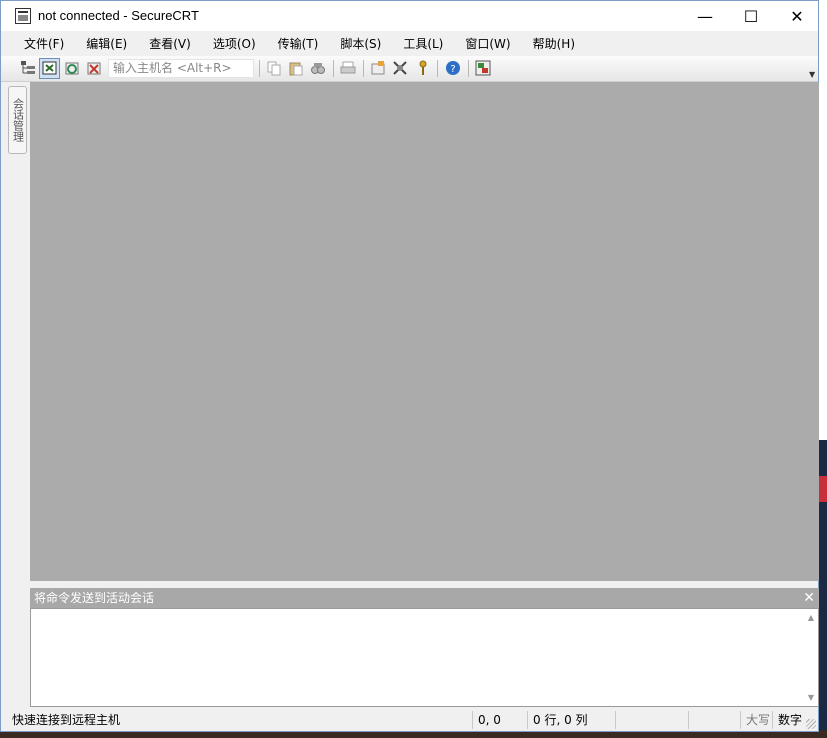 The height and width of the screenshot is (738, 827). What do you see at coordinates (424, 657) in the screenshot?
I see `command-window-input: ▲ ▼` at bounding box center [424, 657].